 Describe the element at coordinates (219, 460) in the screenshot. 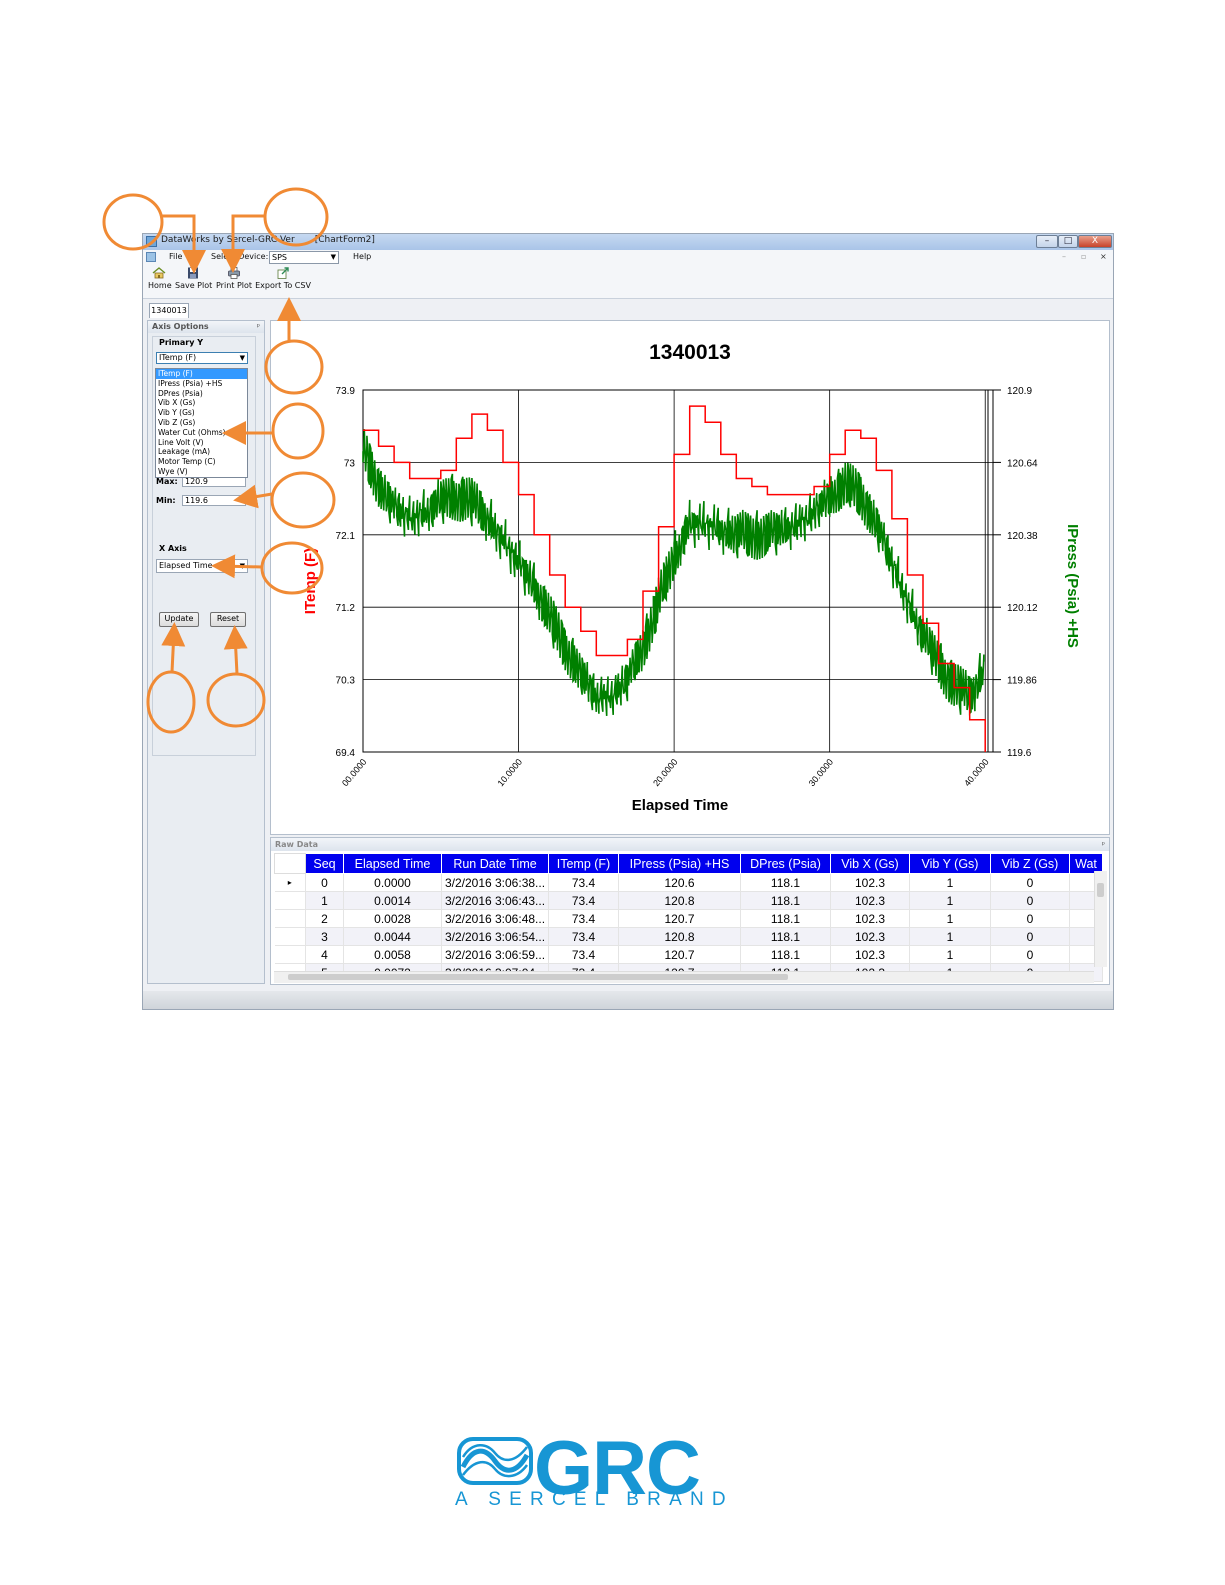

I see `annotation-layer` at that location.